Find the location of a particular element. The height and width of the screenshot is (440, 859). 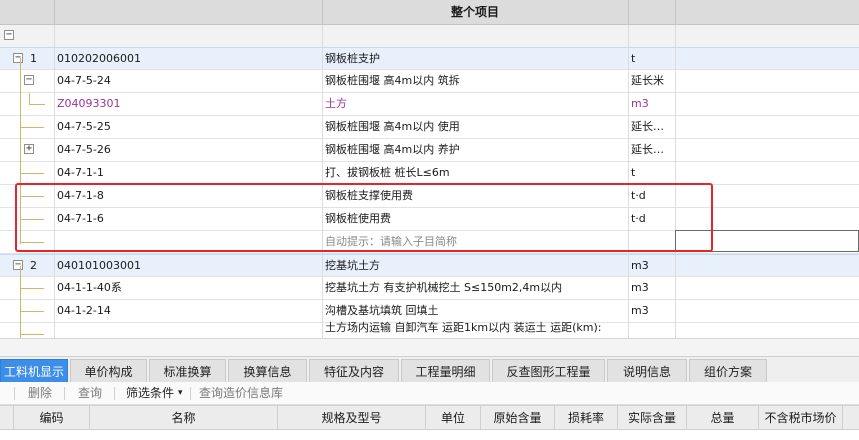

plus-toggle-icon: + is located at coordinates (29, 149).